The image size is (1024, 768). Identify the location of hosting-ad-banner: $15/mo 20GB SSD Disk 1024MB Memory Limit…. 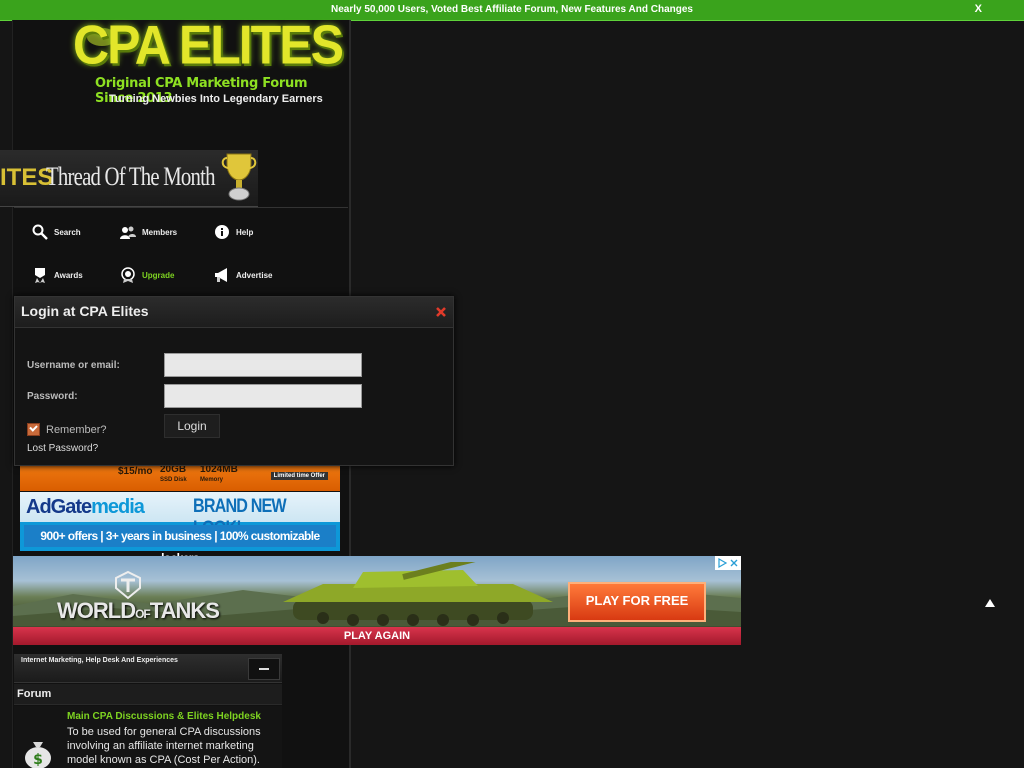
(180, 477).